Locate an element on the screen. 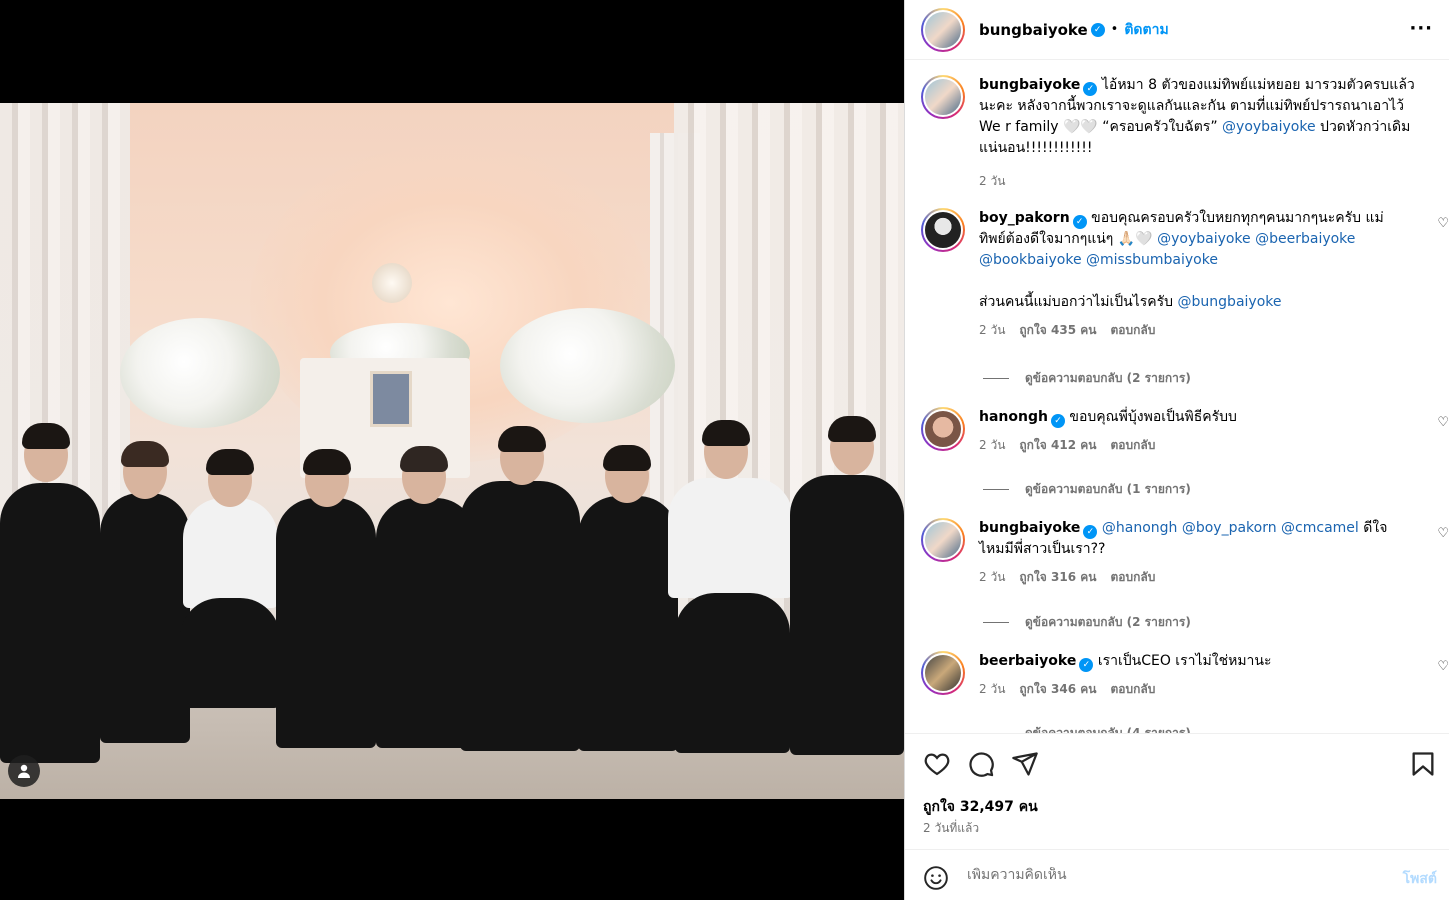  comment-username: hanongh is located at coordinates (1013, 417).